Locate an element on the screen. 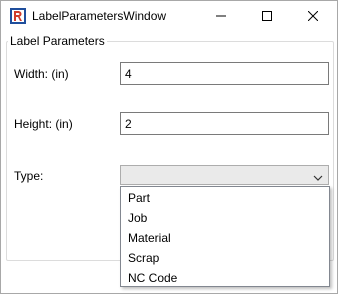 The width and height of the screenshot is (338, 294). type-option-material: Material is located at coordinates (225, 238).